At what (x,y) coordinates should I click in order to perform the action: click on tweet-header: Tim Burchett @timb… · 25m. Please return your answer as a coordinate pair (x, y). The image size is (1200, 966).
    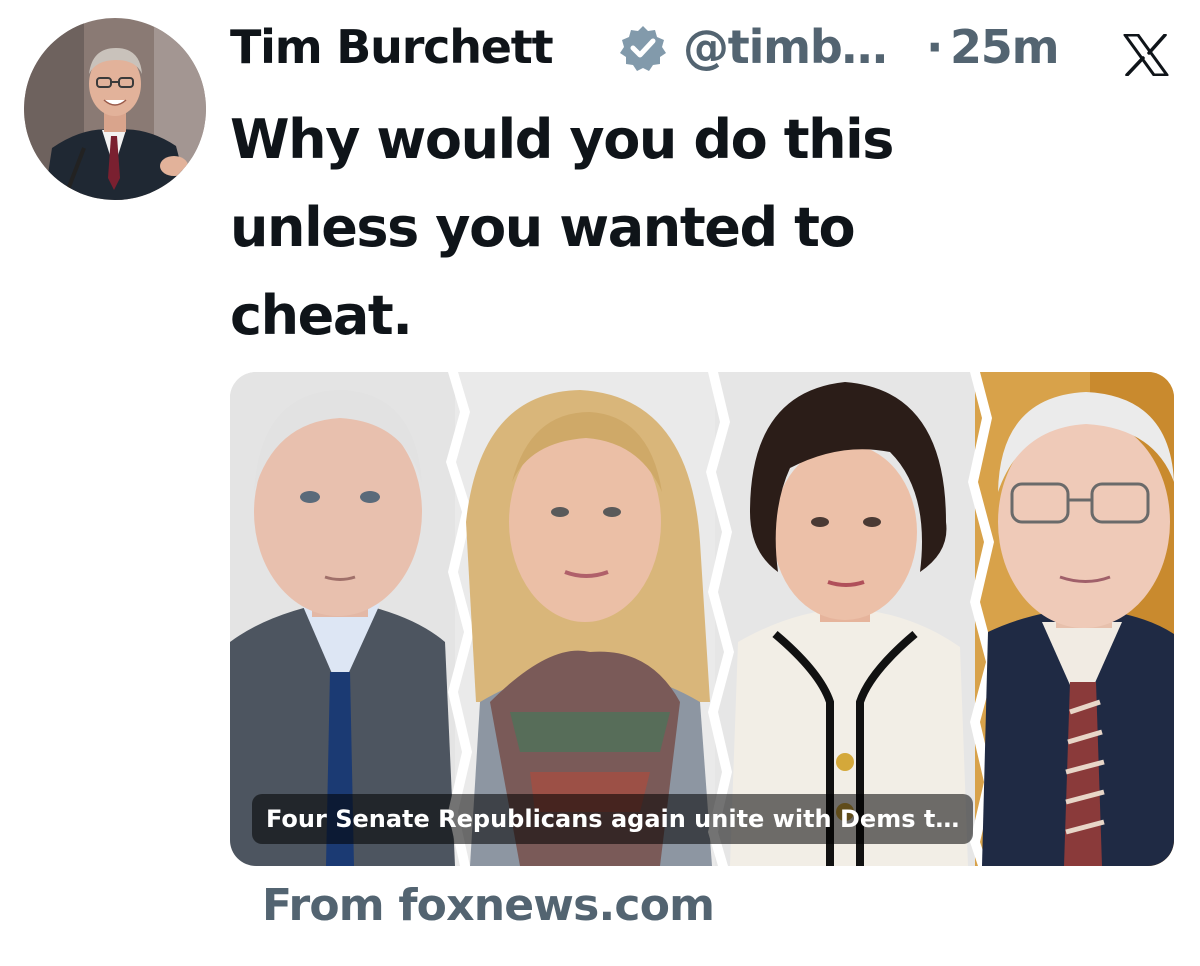
    Looking at the image, I should click on (710, 49).